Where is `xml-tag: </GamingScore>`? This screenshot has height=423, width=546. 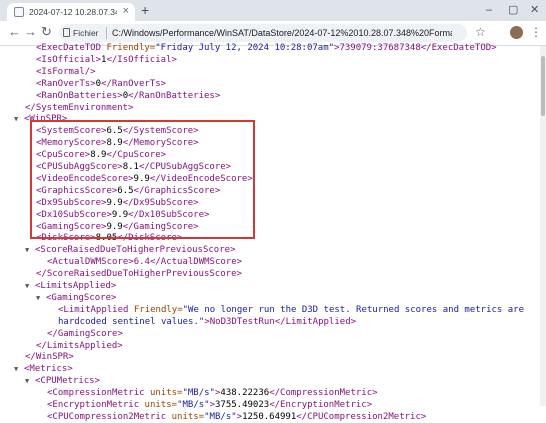
xml-tag: </GamingScore> is located at coordinates (85, 333).